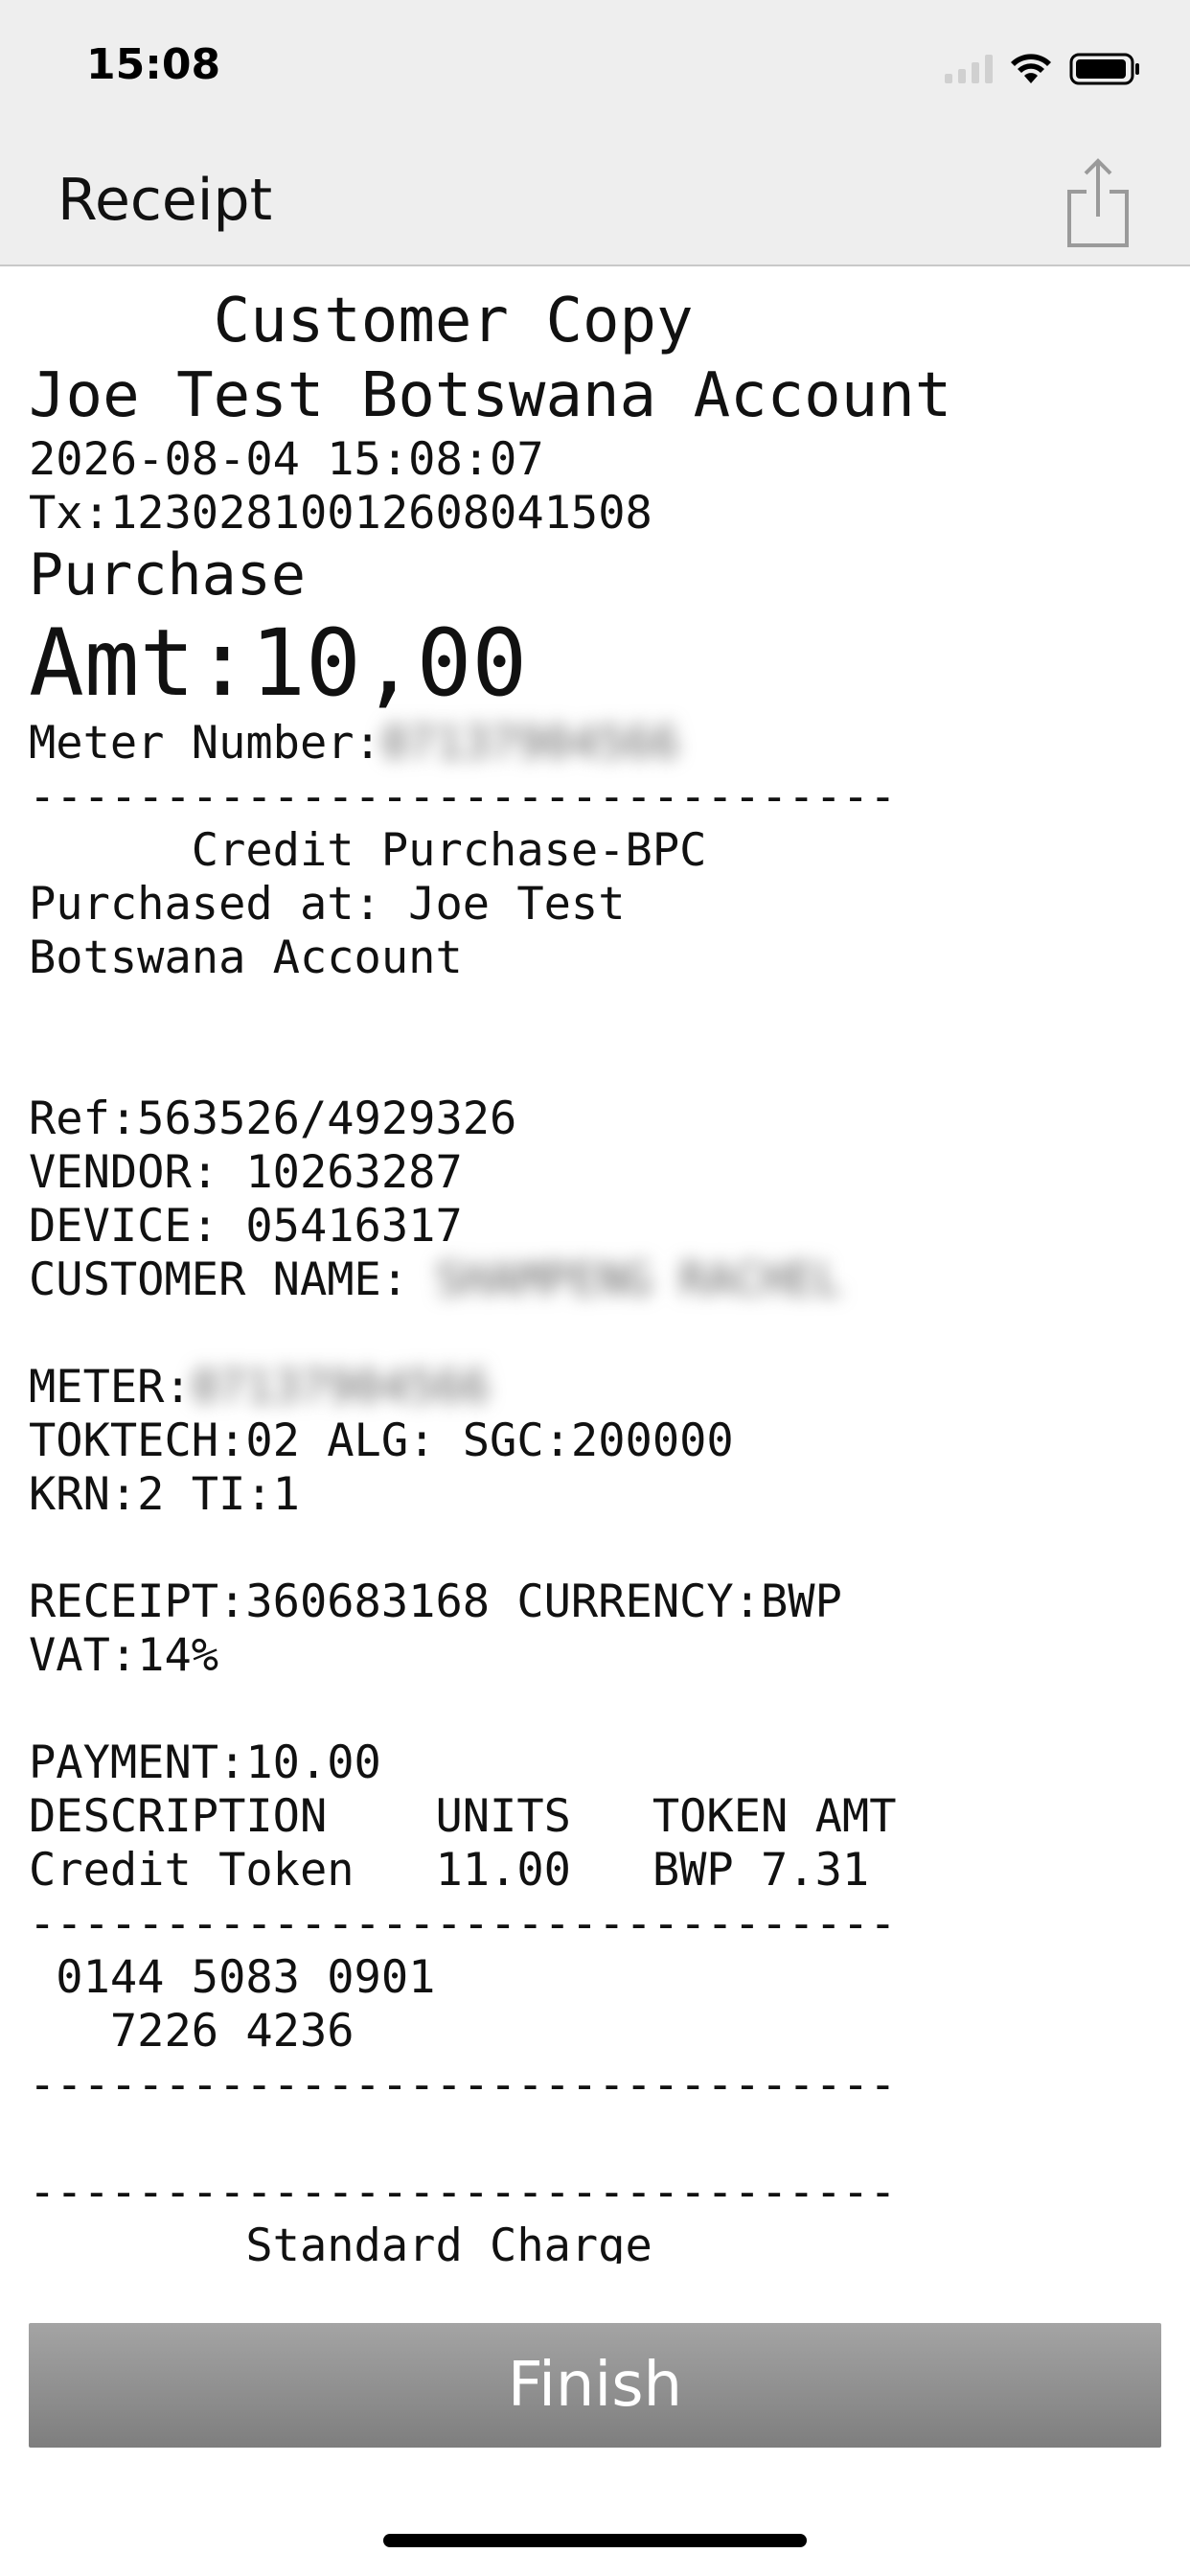 This screenshot has height=2576, width=1190. Describe the element at coordinates (595, 72) in the screenshot. I see `status-bar: 15:08` at that location.